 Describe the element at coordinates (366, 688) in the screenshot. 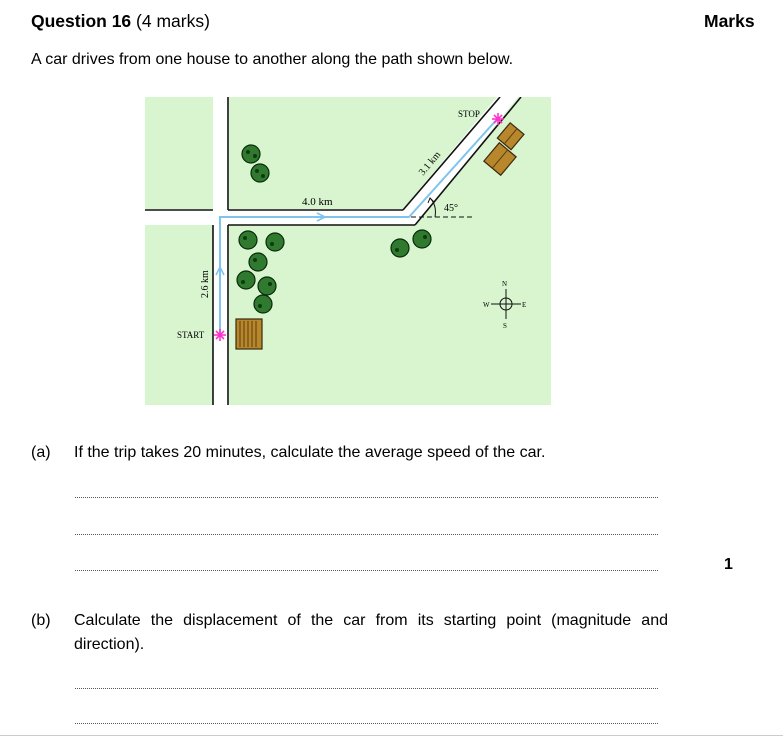

I see `answer-line-b1` at that location.